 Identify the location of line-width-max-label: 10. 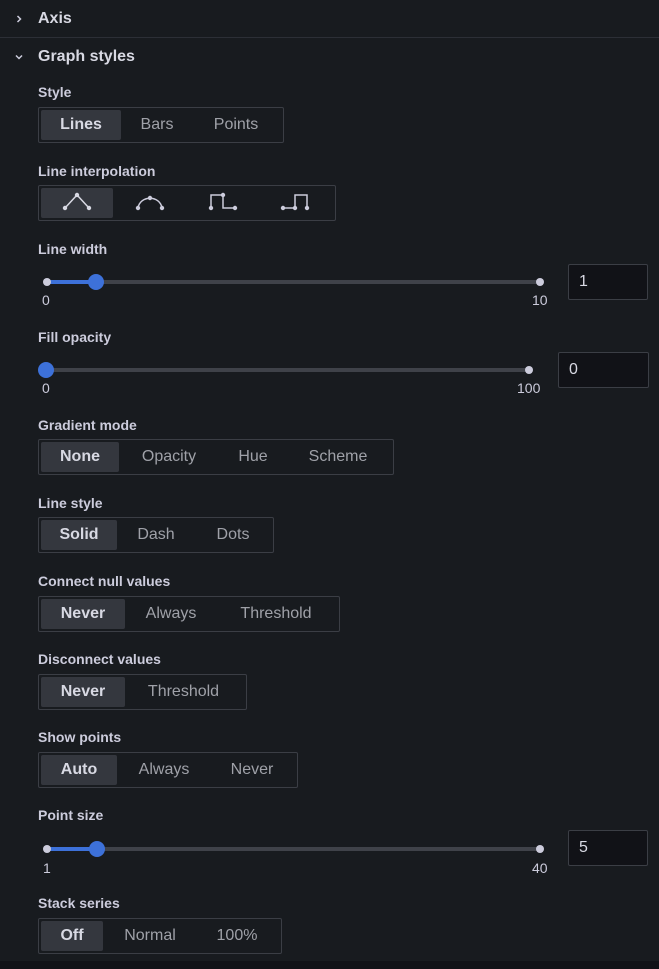
(540, 300).